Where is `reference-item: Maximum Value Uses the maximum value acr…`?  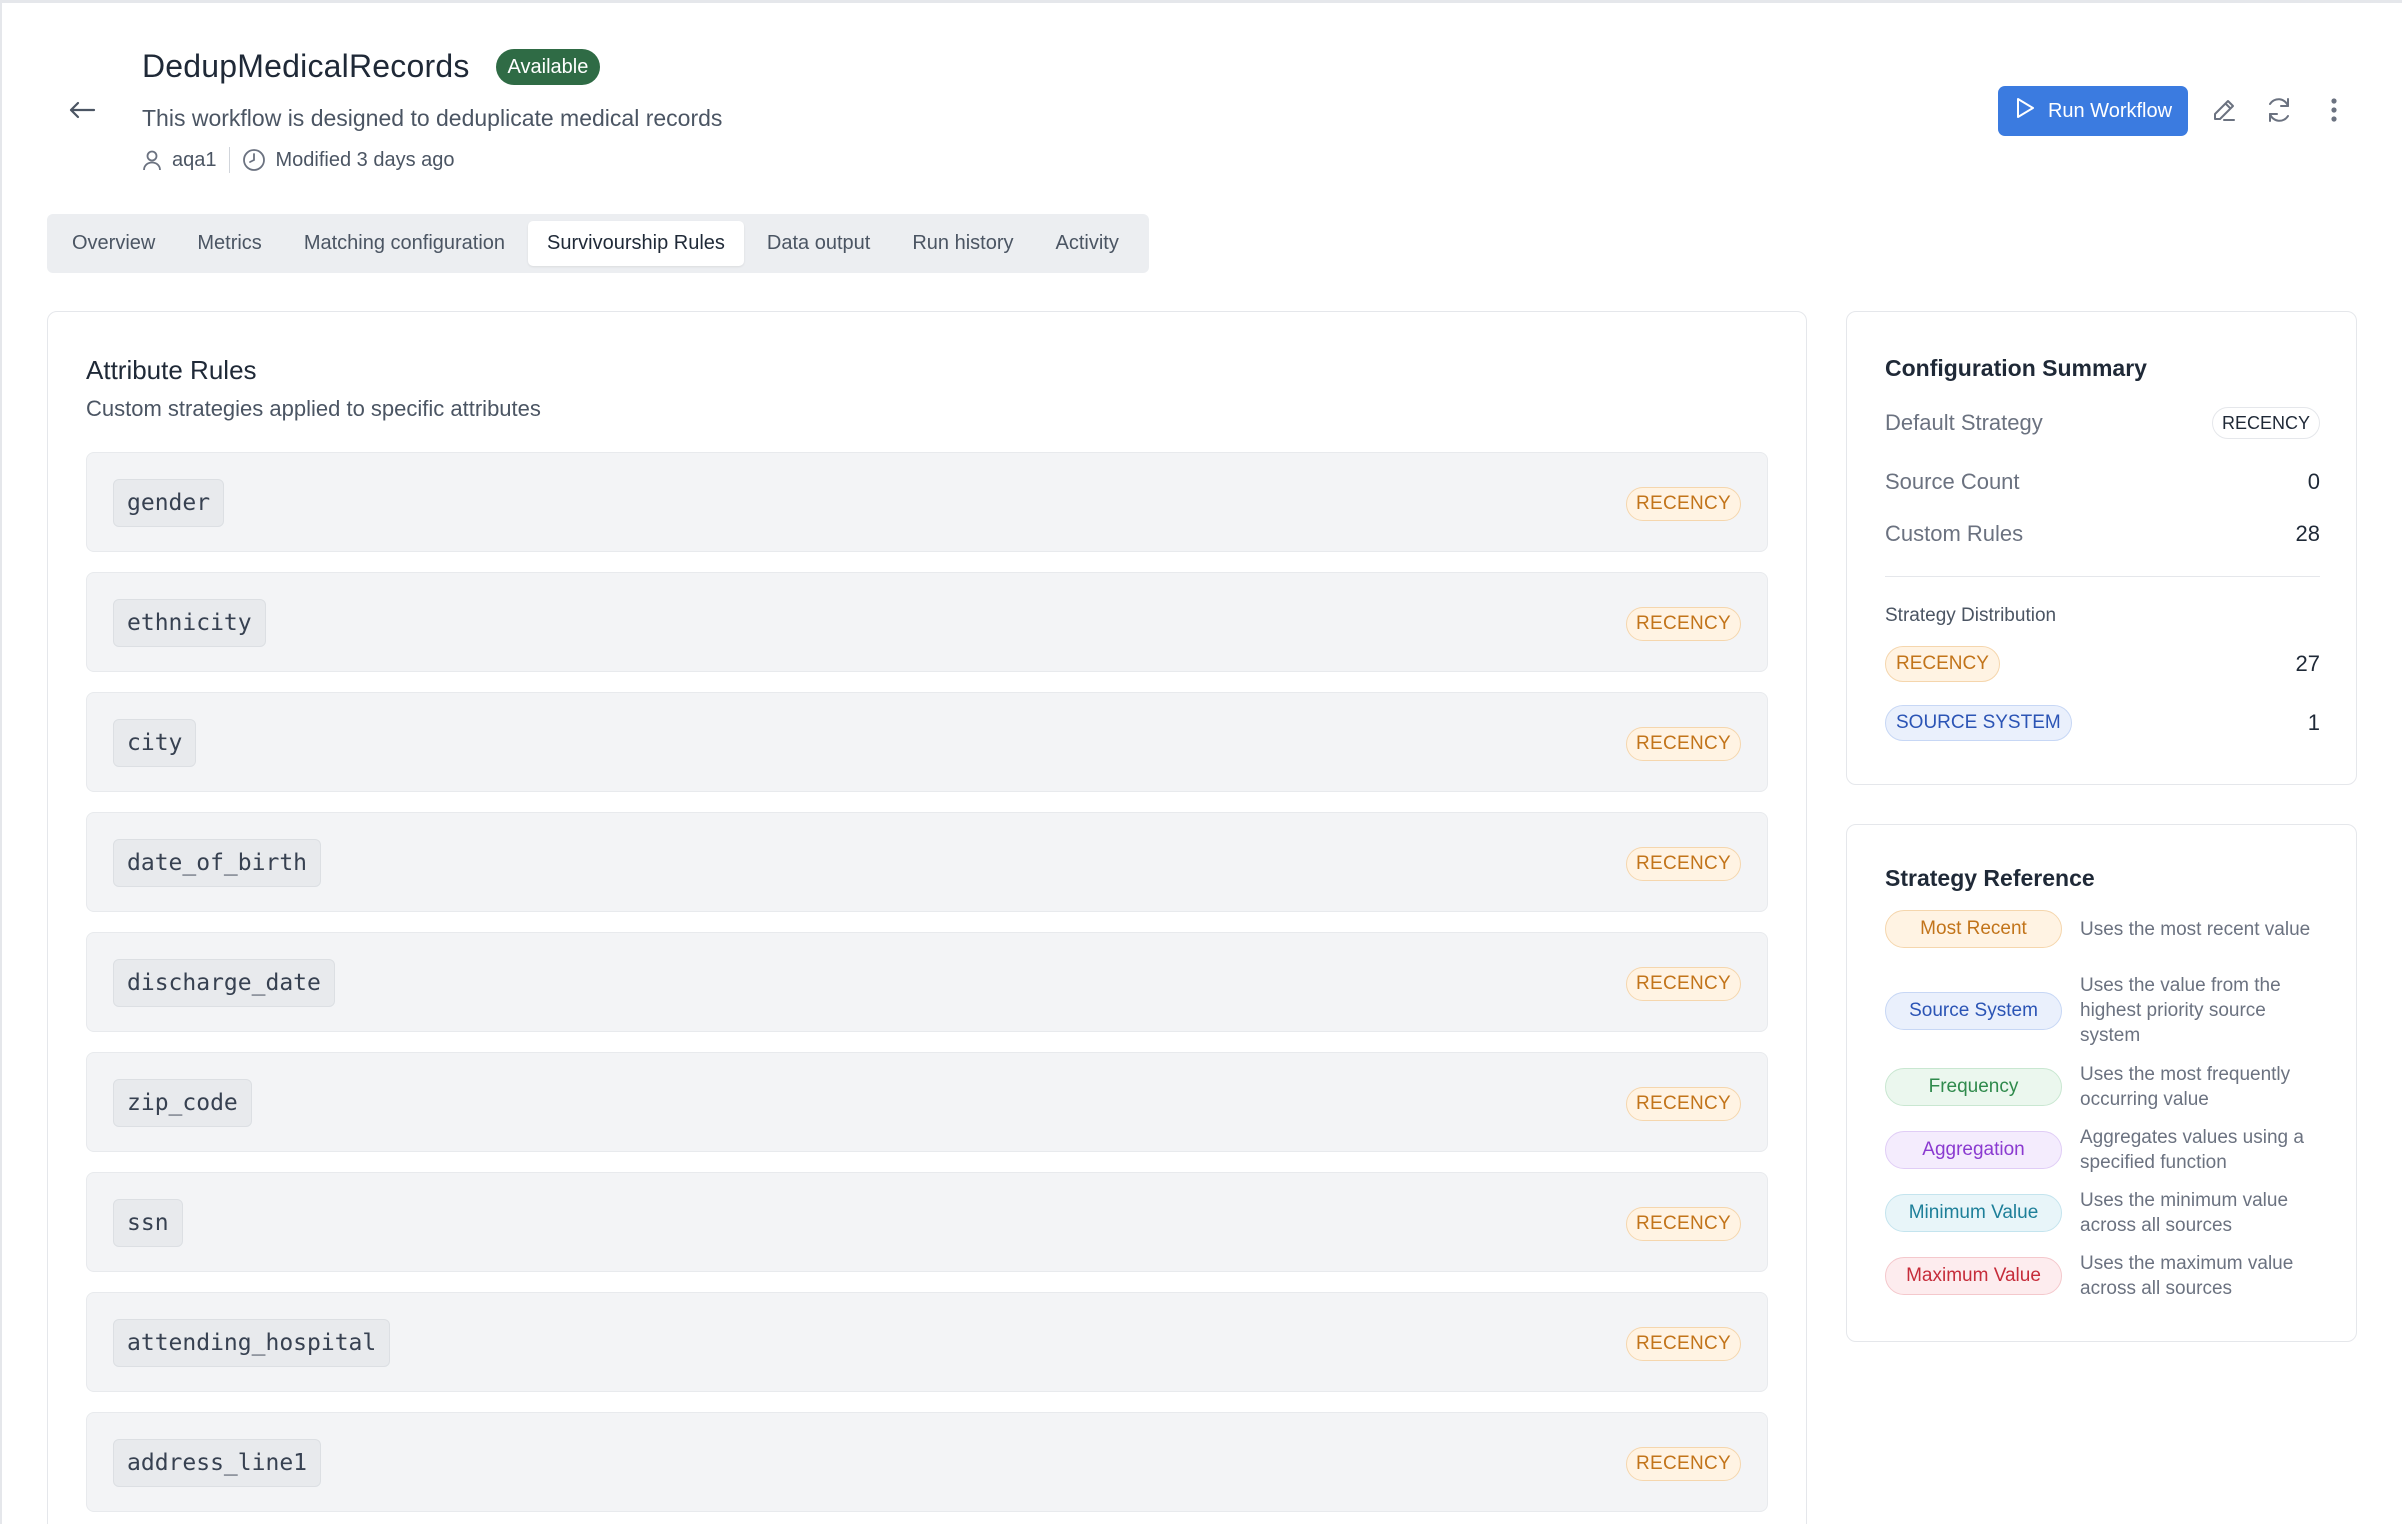
reference-item: Maximum Value Uses the maximum value acr… is located at coordinates (2105, 1276).